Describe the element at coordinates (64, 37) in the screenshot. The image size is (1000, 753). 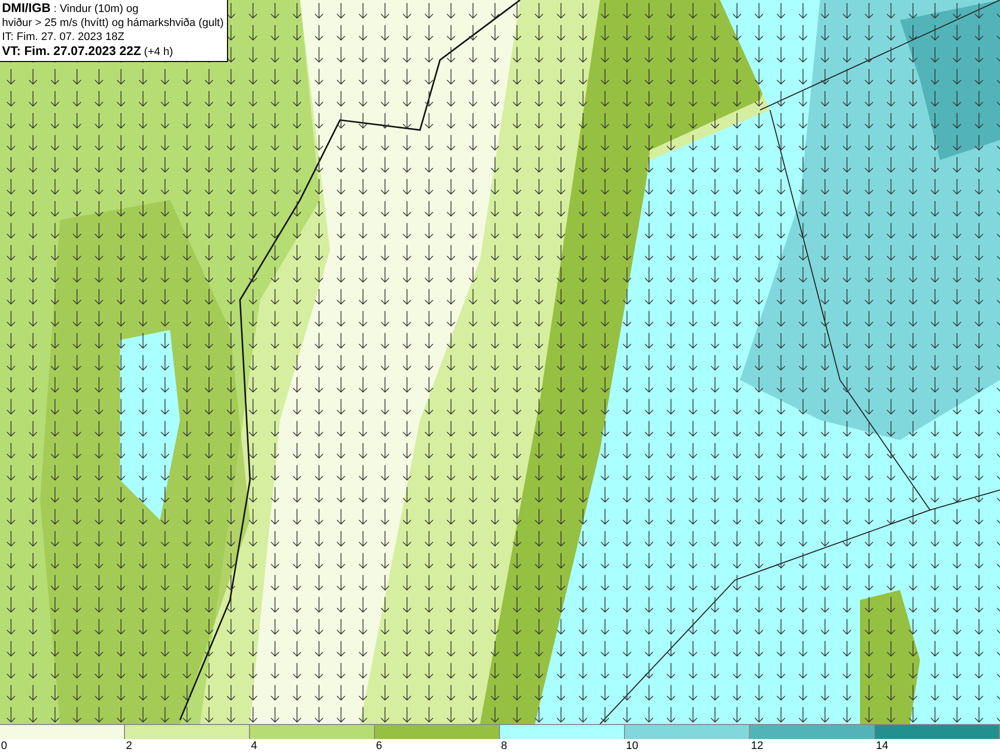
I see `title-line: IT: Fim. 27. 07. 2023 18Z` at that location.